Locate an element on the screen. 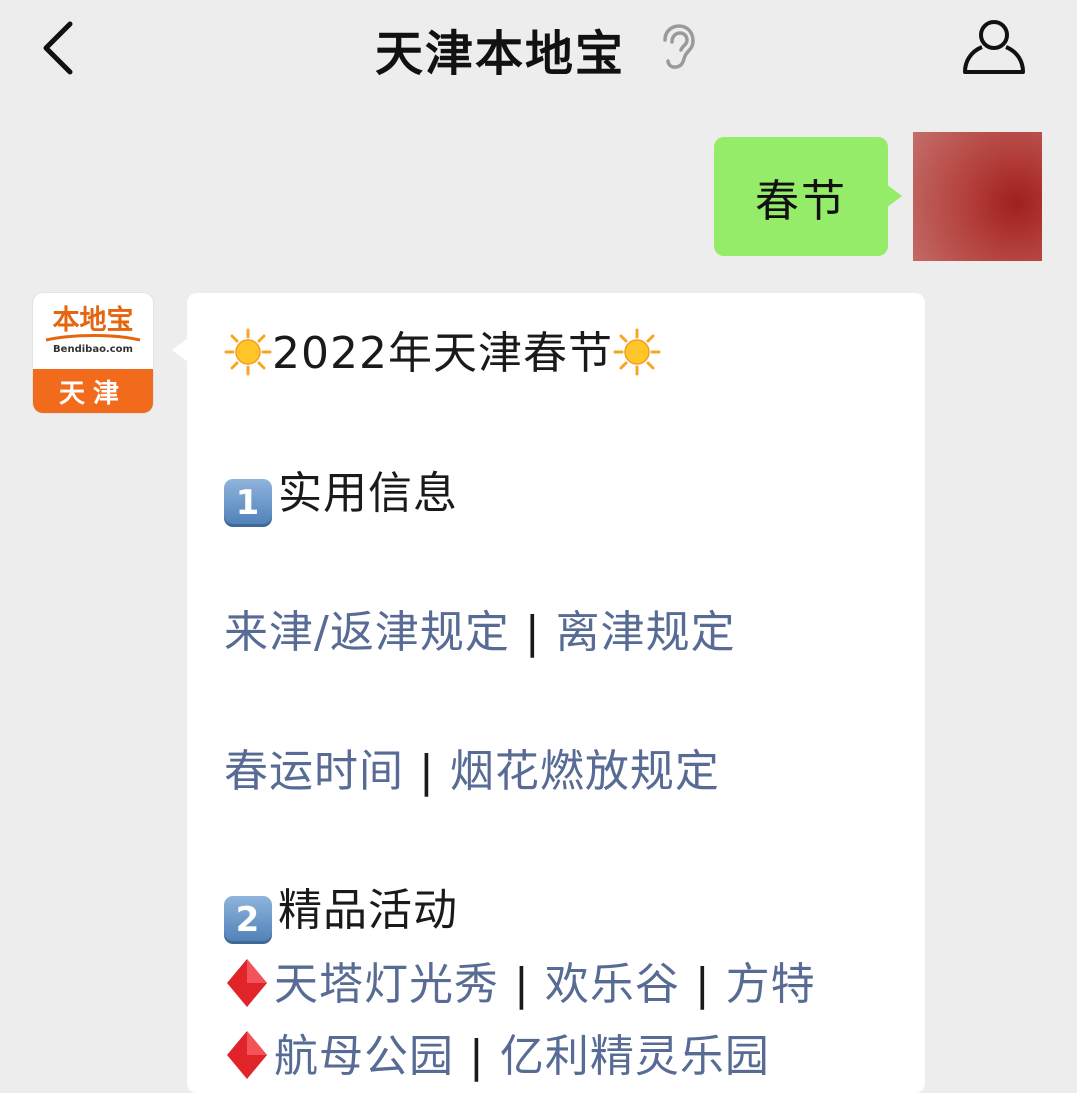 Image resolution: width=1077 pixels, height=1093 pixels. link-fireworks-rules: 烟花燃放规定 is located at coordinates (585, 771).